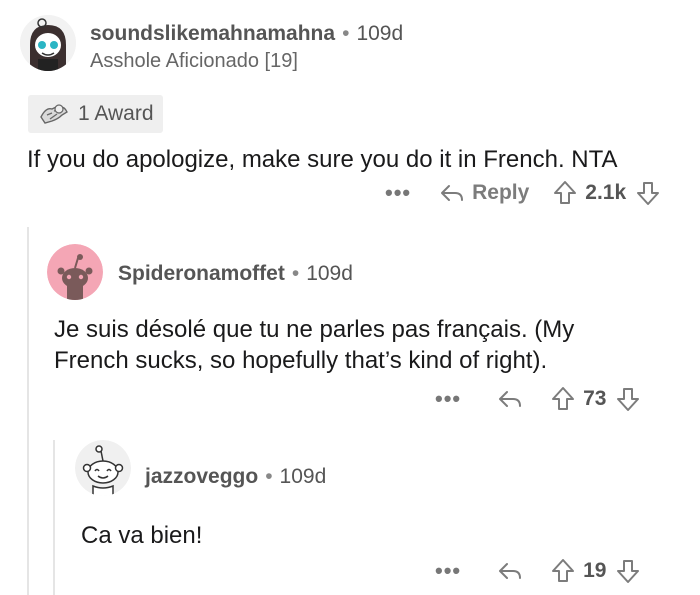 This screenshot has height=595, width=700. What do you see at coordinates (595, 570) in the screenshot?
I see `vote-score: 19` at bounding box center [595, 570].